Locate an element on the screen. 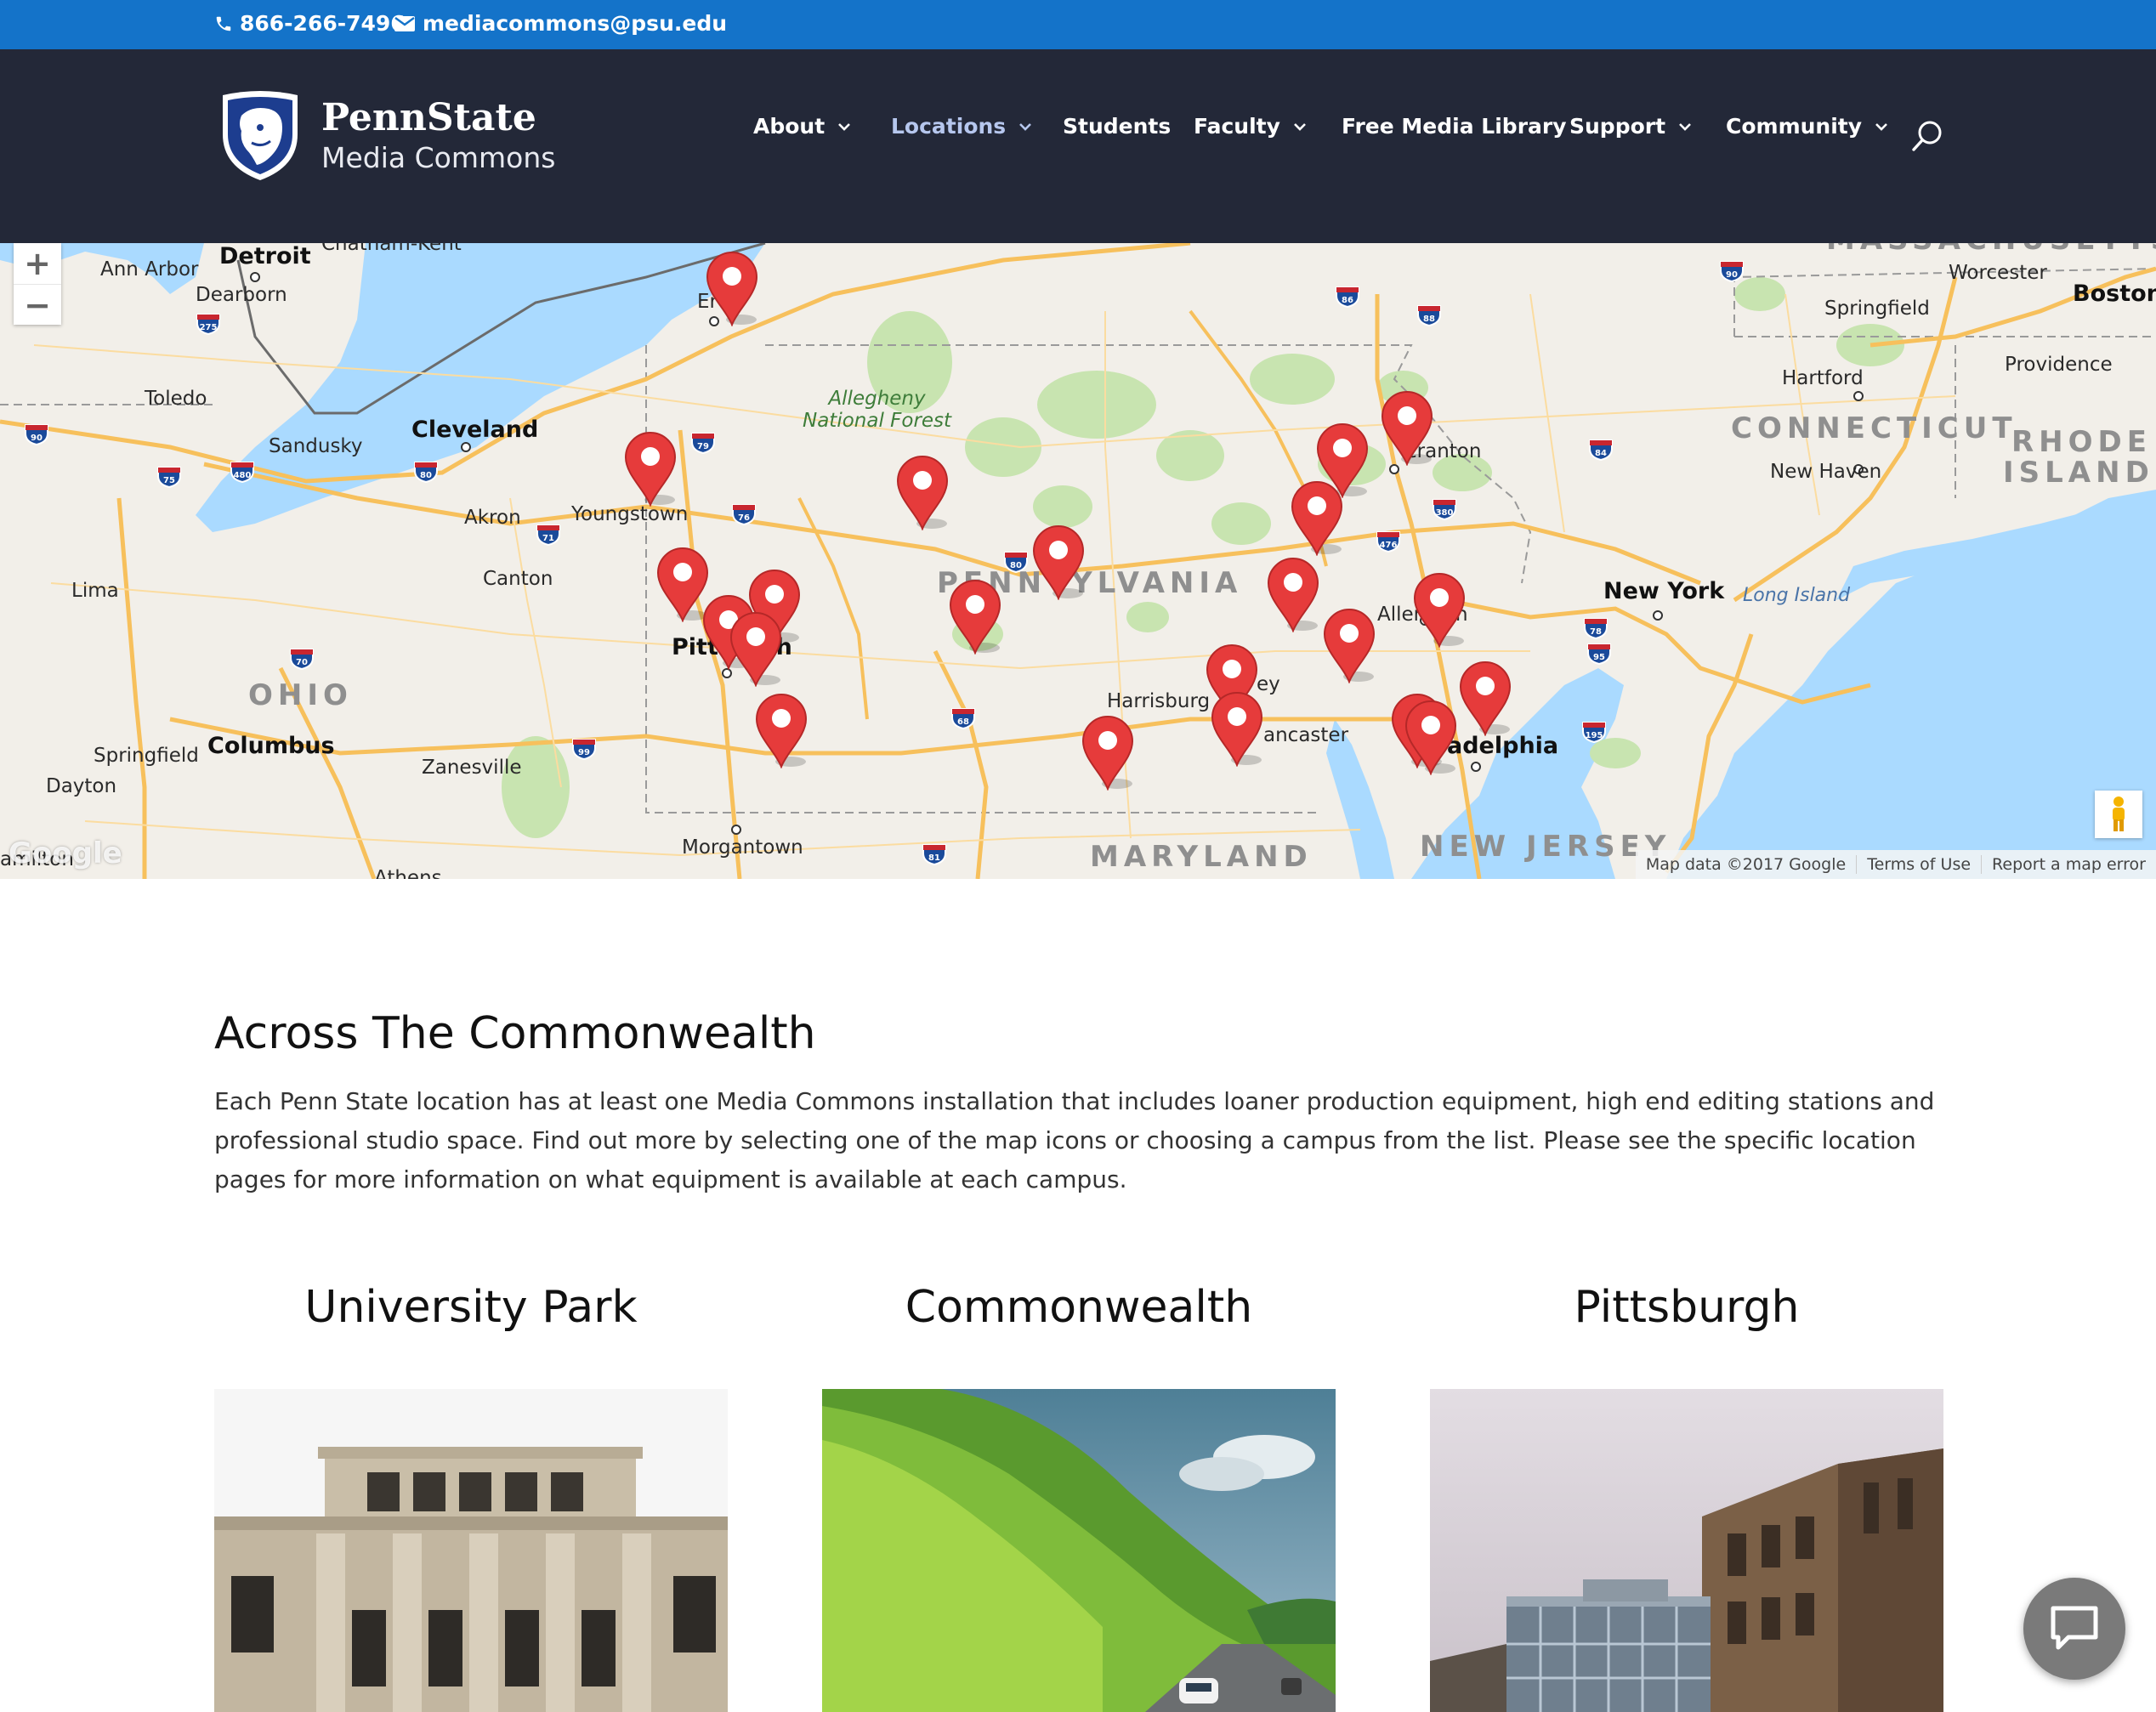  interstate-shield-195: 195 is located at coordinates (1594, 732).